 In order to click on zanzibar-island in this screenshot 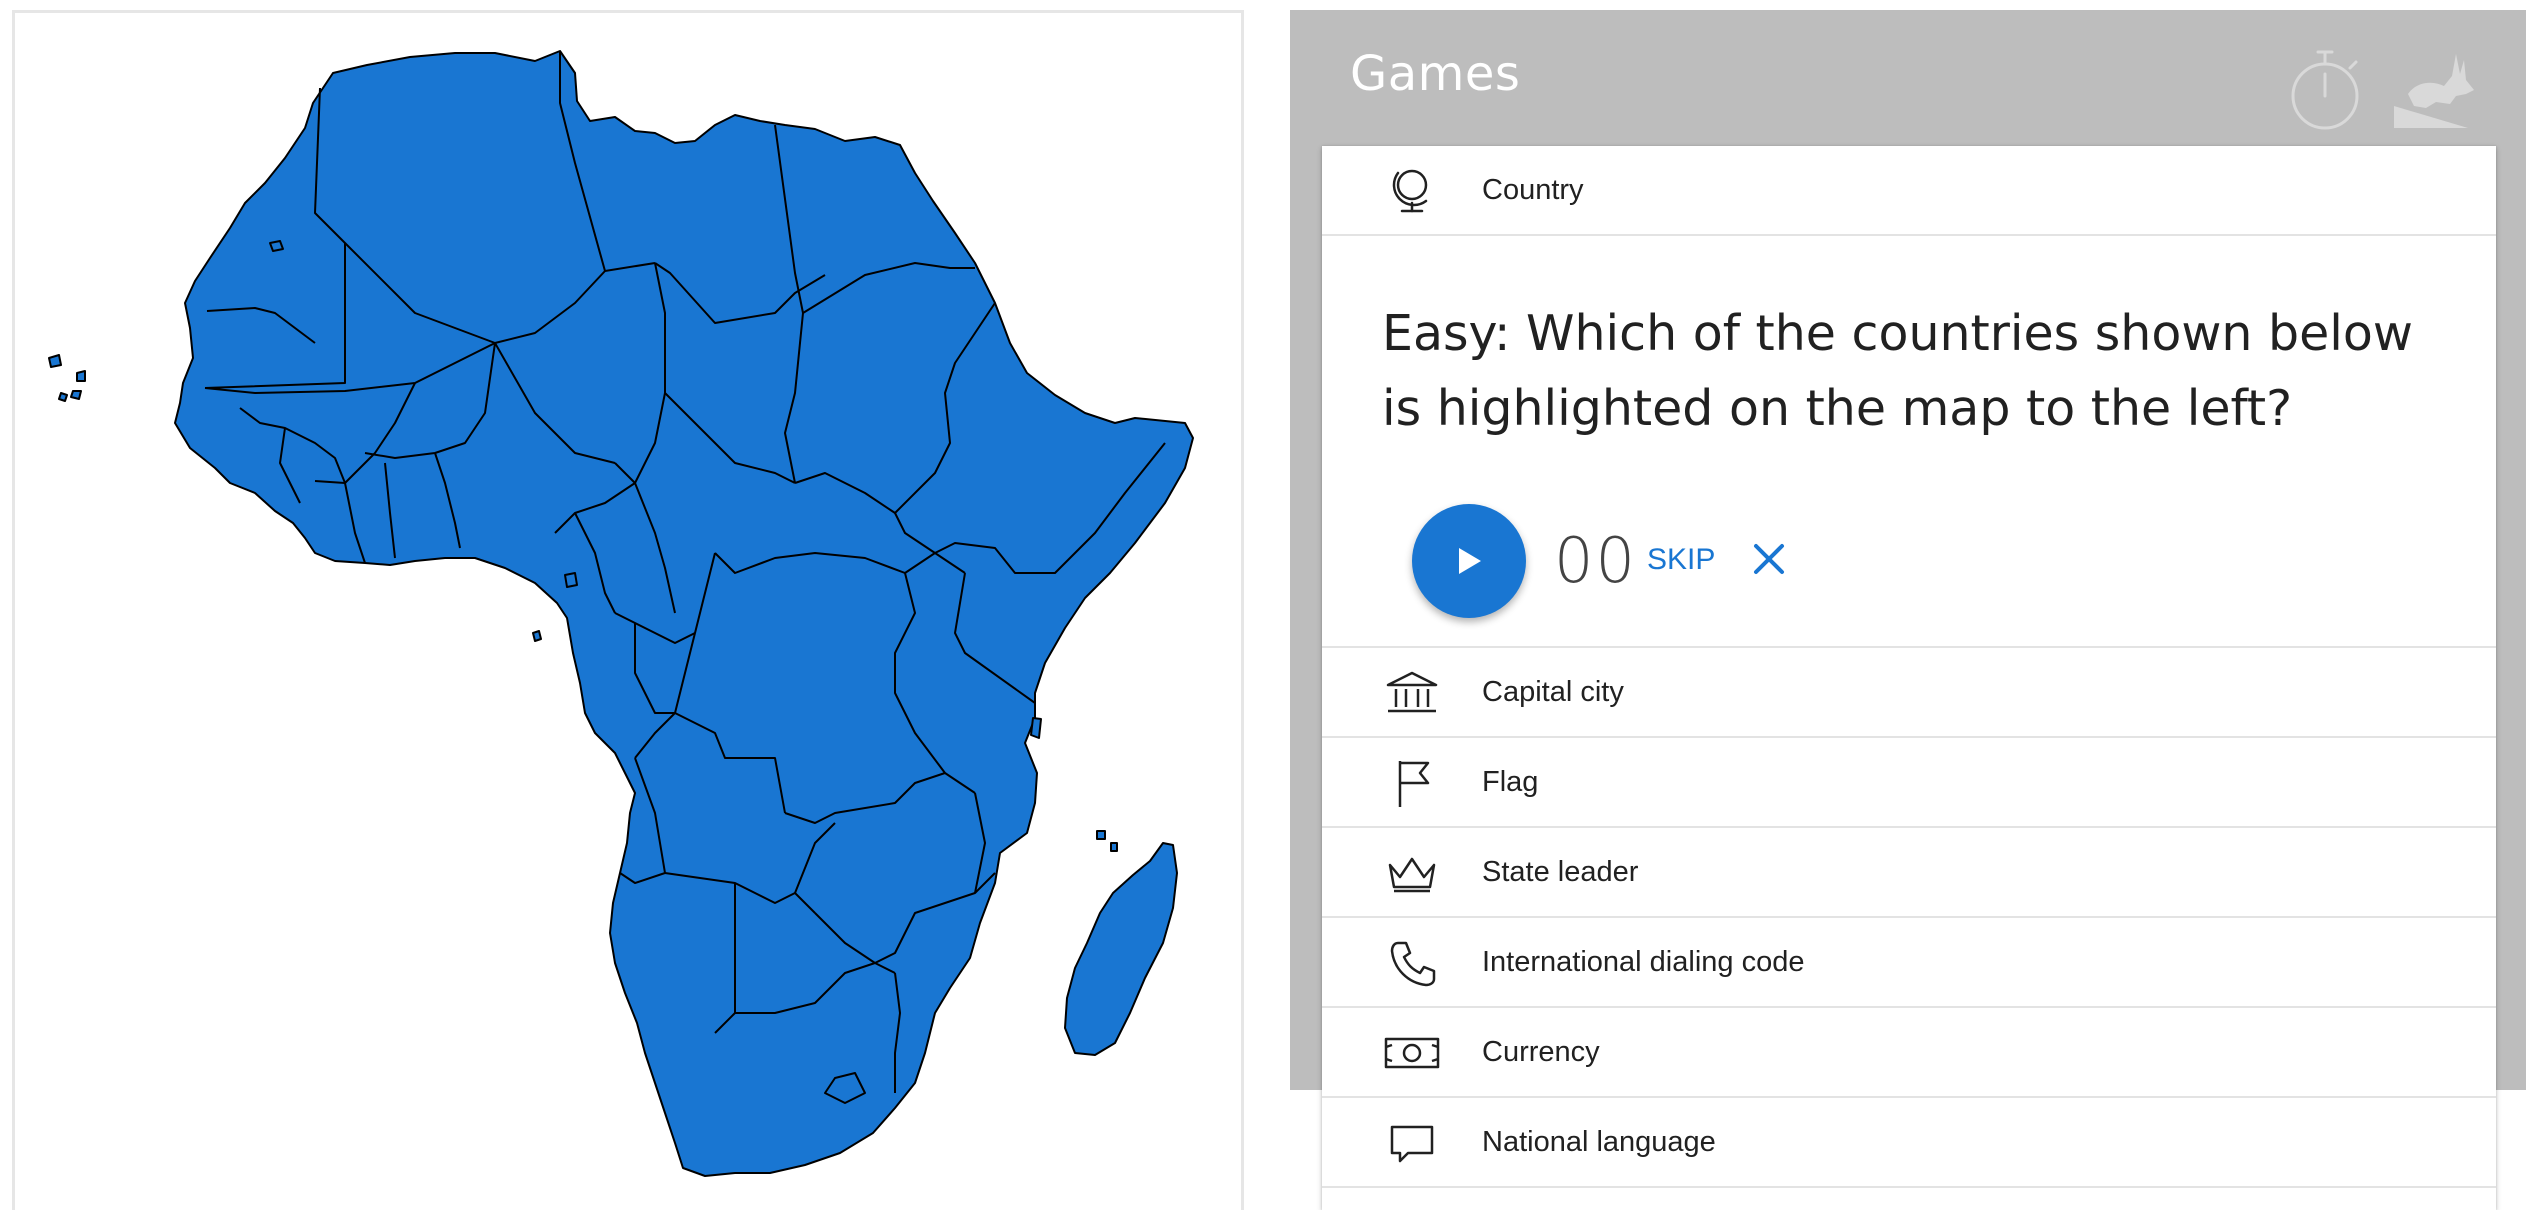, I will do `click(1036, 728)`.